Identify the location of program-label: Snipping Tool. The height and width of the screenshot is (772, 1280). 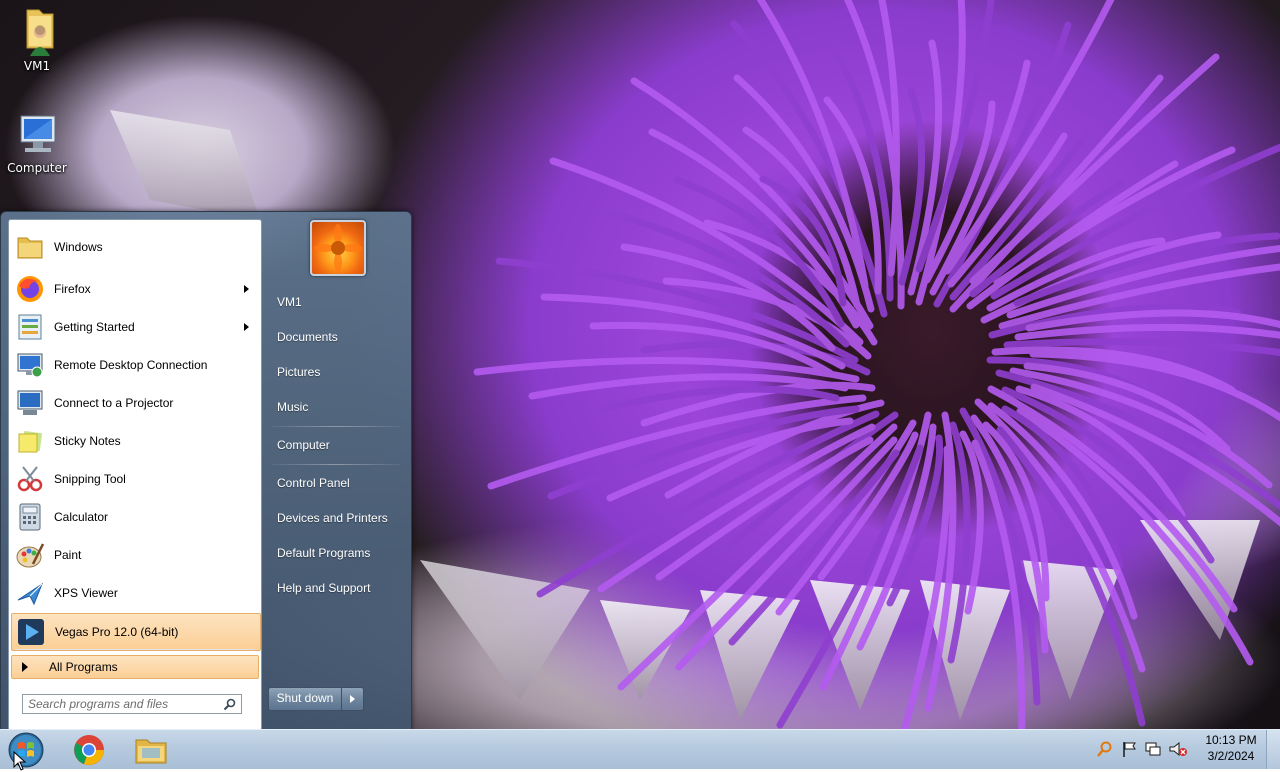
(90, 479).